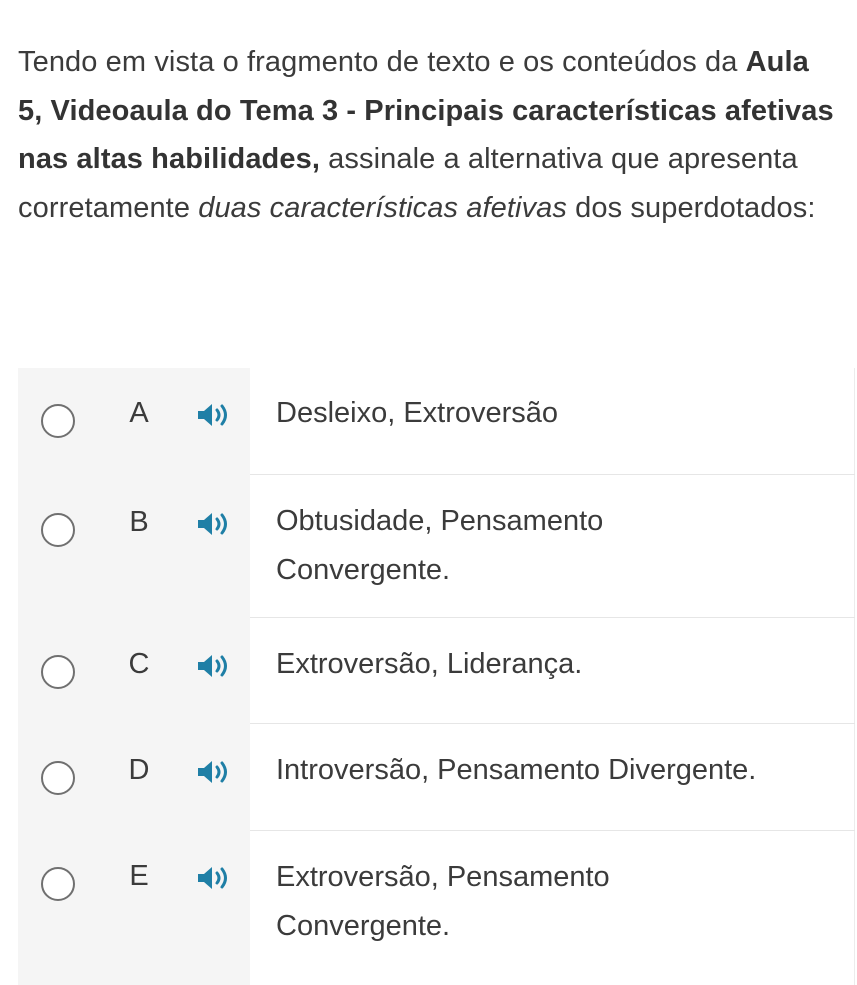 The height and width of the screenshot is (985, 857). Describe the element at coordinates (139, 770) in the screenshot. I see `option-letter: D` at that location.